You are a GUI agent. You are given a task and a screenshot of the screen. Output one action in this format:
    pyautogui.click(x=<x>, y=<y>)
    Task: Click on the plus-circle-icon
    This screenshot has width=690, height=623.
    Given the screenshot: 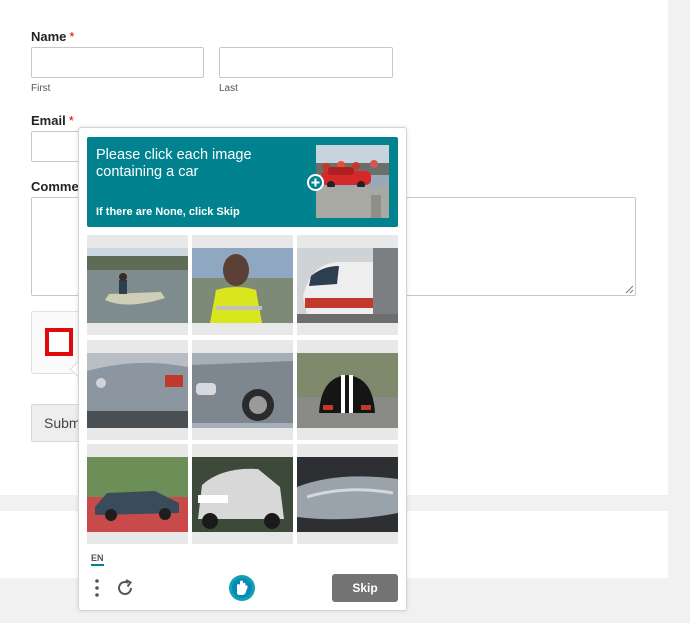 What is the action you would take?
    pyautogui.click(x=315, y=182)
    